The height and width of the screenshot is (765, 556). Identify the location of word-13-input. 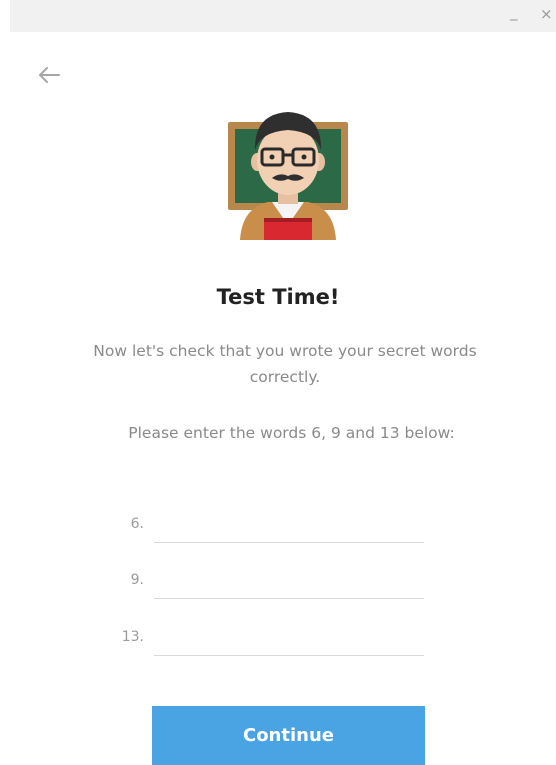
(289, 640).